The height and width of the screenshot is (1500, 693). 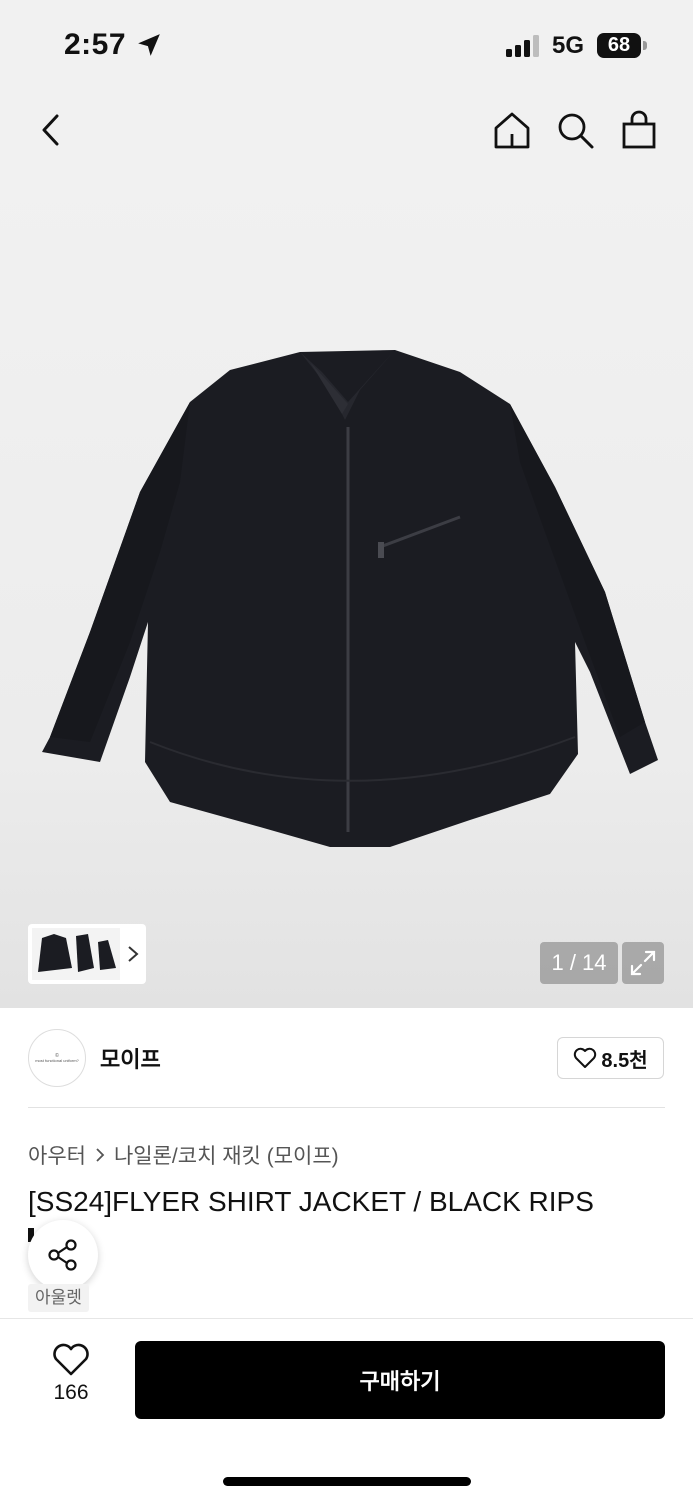 I want to click on share-button, so click(x=63, y=1255).